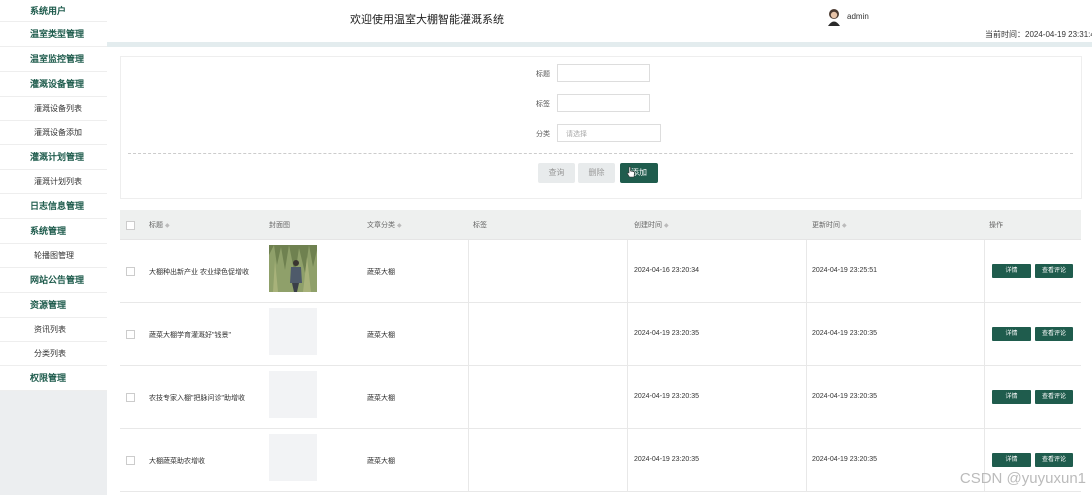 This screenshot has width=1092, height=495. Describe the element at coordinates (600, 225) in the screenshot. I see `table-header: 标题 ◆ 封面图 文章分类 ◆ 标签 创建时间 ◆ 更新时间 ◆ 操作` at that location.